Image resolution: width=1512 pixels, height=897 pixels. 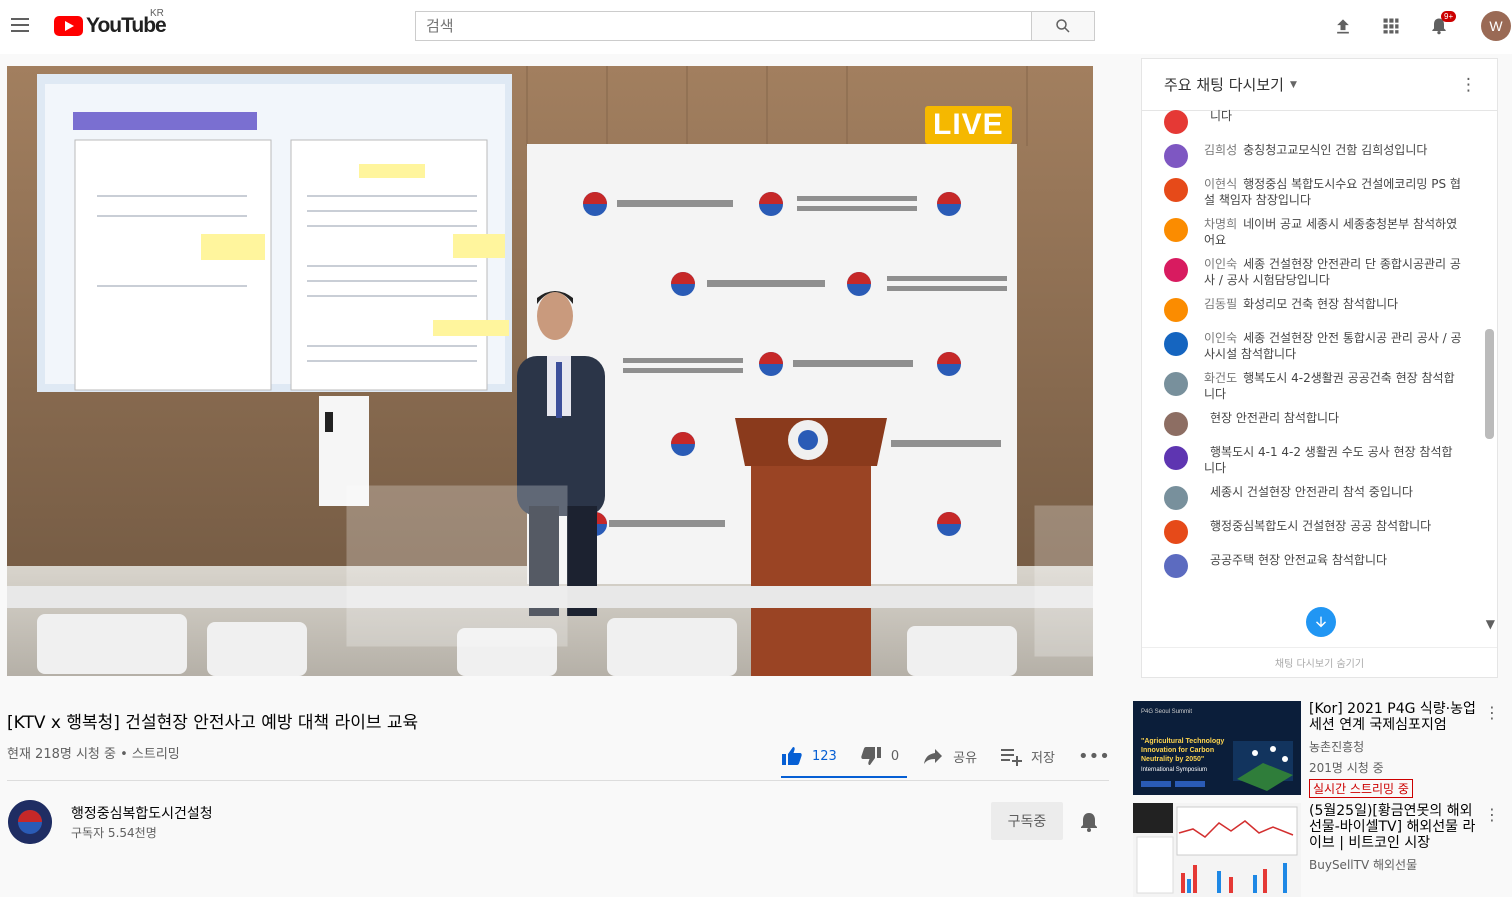 I want to click on subscribed-button: 구독중, so click(x=1027, y=821).